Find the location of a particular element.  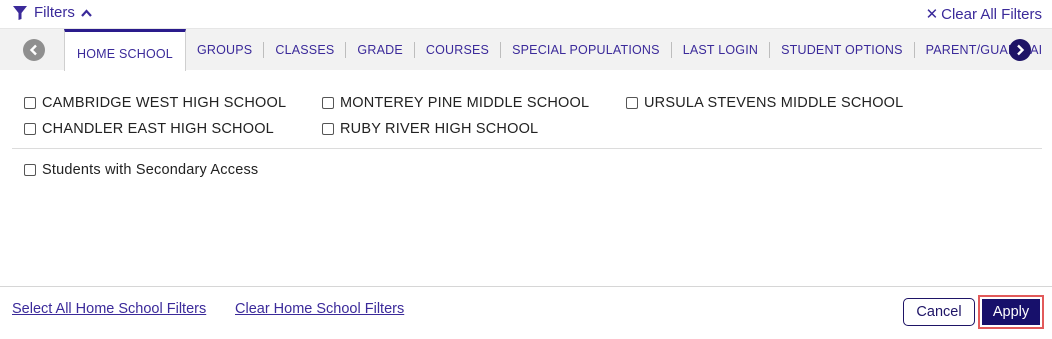

school-option: MONTEREY PINE MIDDLE SCHOOL is located at coordinates (455, 103).